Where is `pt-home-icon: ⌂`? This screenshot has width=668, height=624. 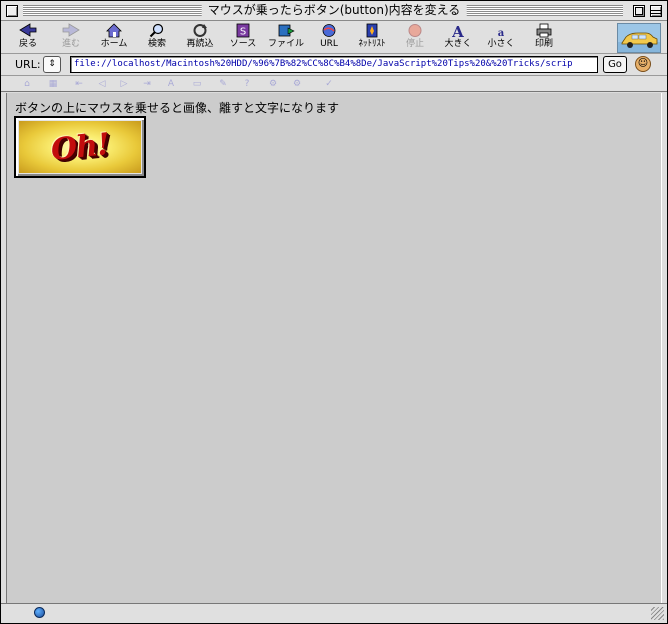 pt-home-icon: ⌂ is located at coordinates (27, 84).